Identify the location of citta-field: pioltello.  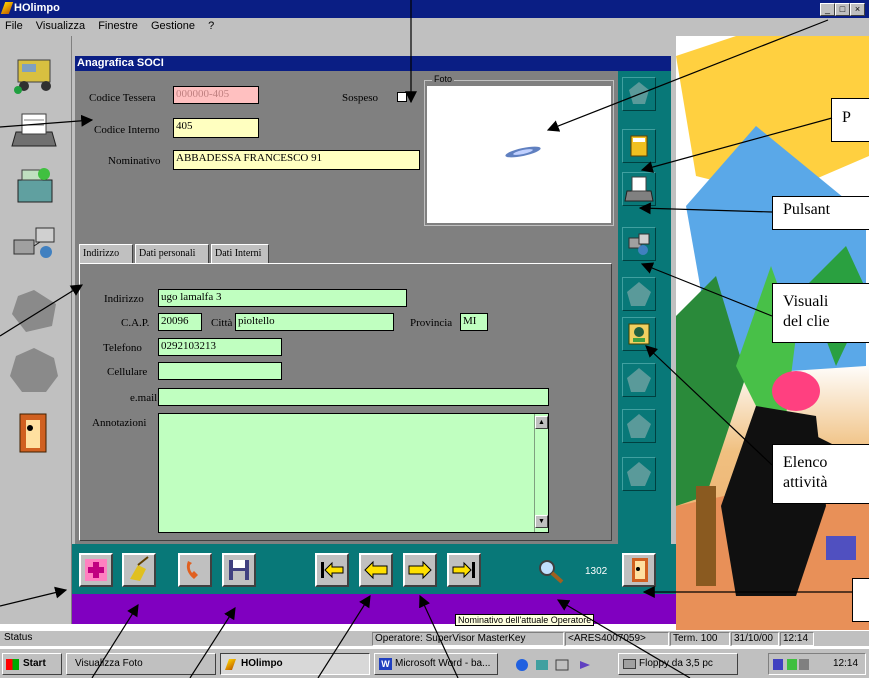
(314, 322).